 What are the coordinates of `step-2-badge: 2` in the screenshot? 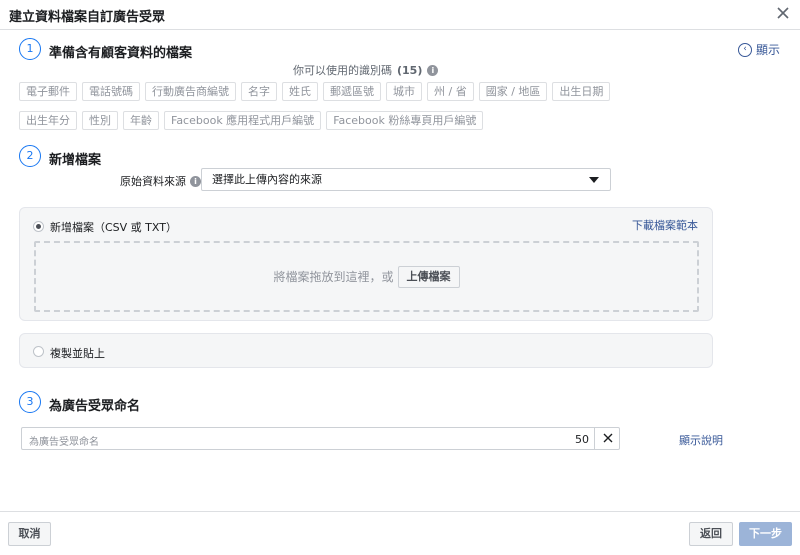 It's located at (30, 156).